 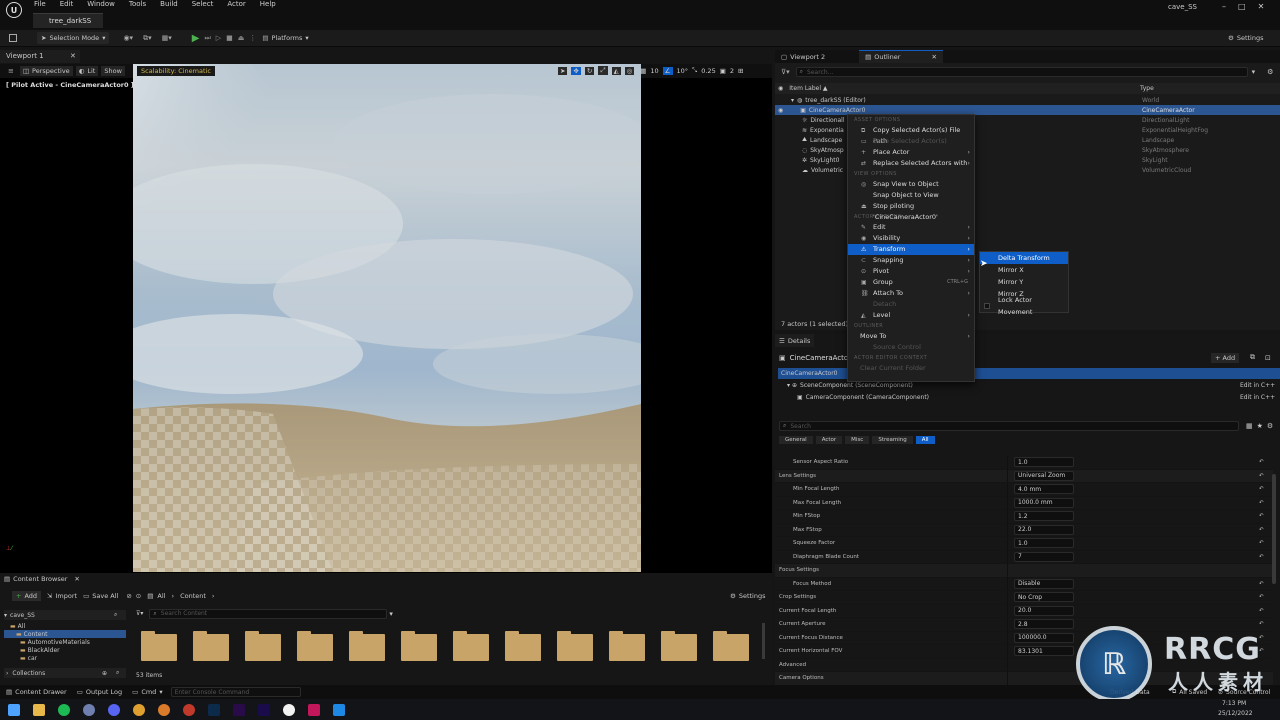 What do you see at coordinates (1027, 100) in the screenshot?
I see `outliner-row-world: ▾ ◍ tree_darkSS (Editor) World` at bounding box center [1027, 100].